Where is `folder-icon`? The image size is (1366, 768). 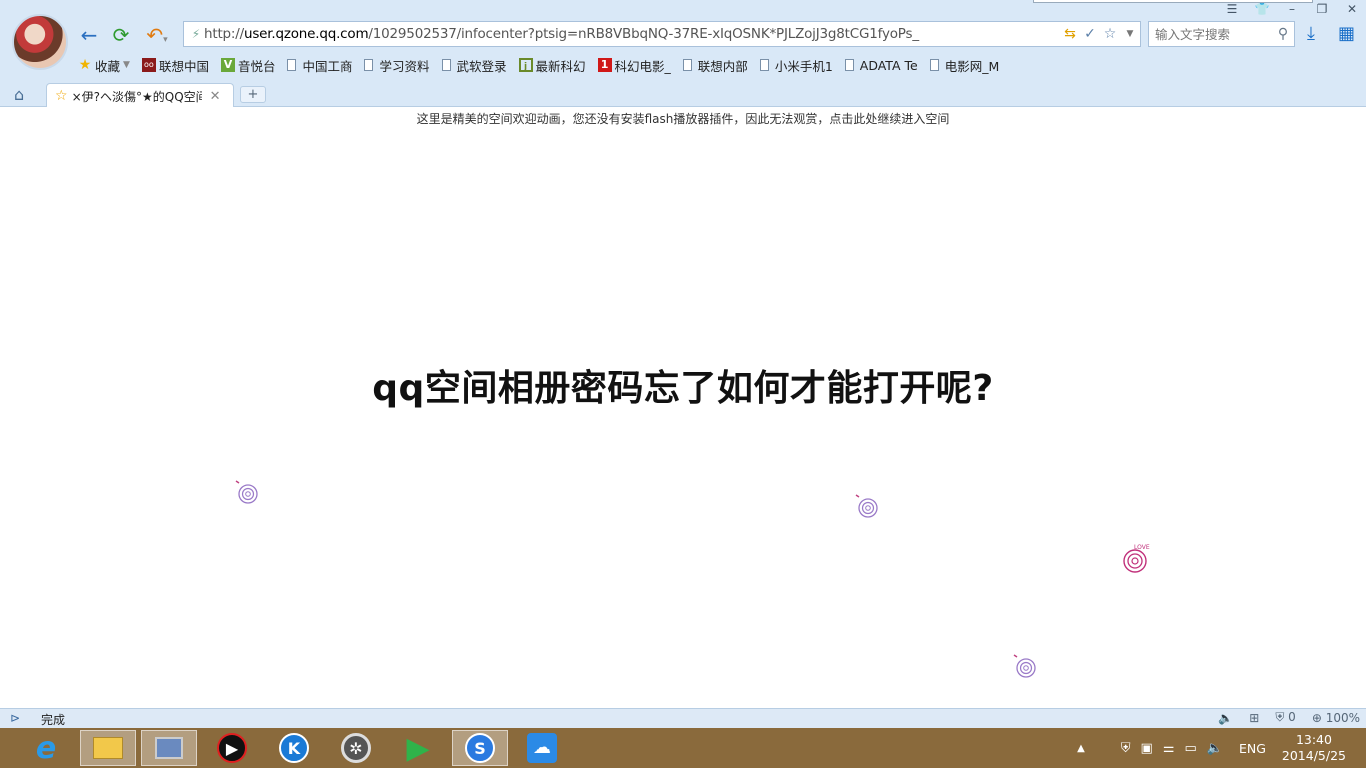
folder-icon is located at coordinates (108, 748).